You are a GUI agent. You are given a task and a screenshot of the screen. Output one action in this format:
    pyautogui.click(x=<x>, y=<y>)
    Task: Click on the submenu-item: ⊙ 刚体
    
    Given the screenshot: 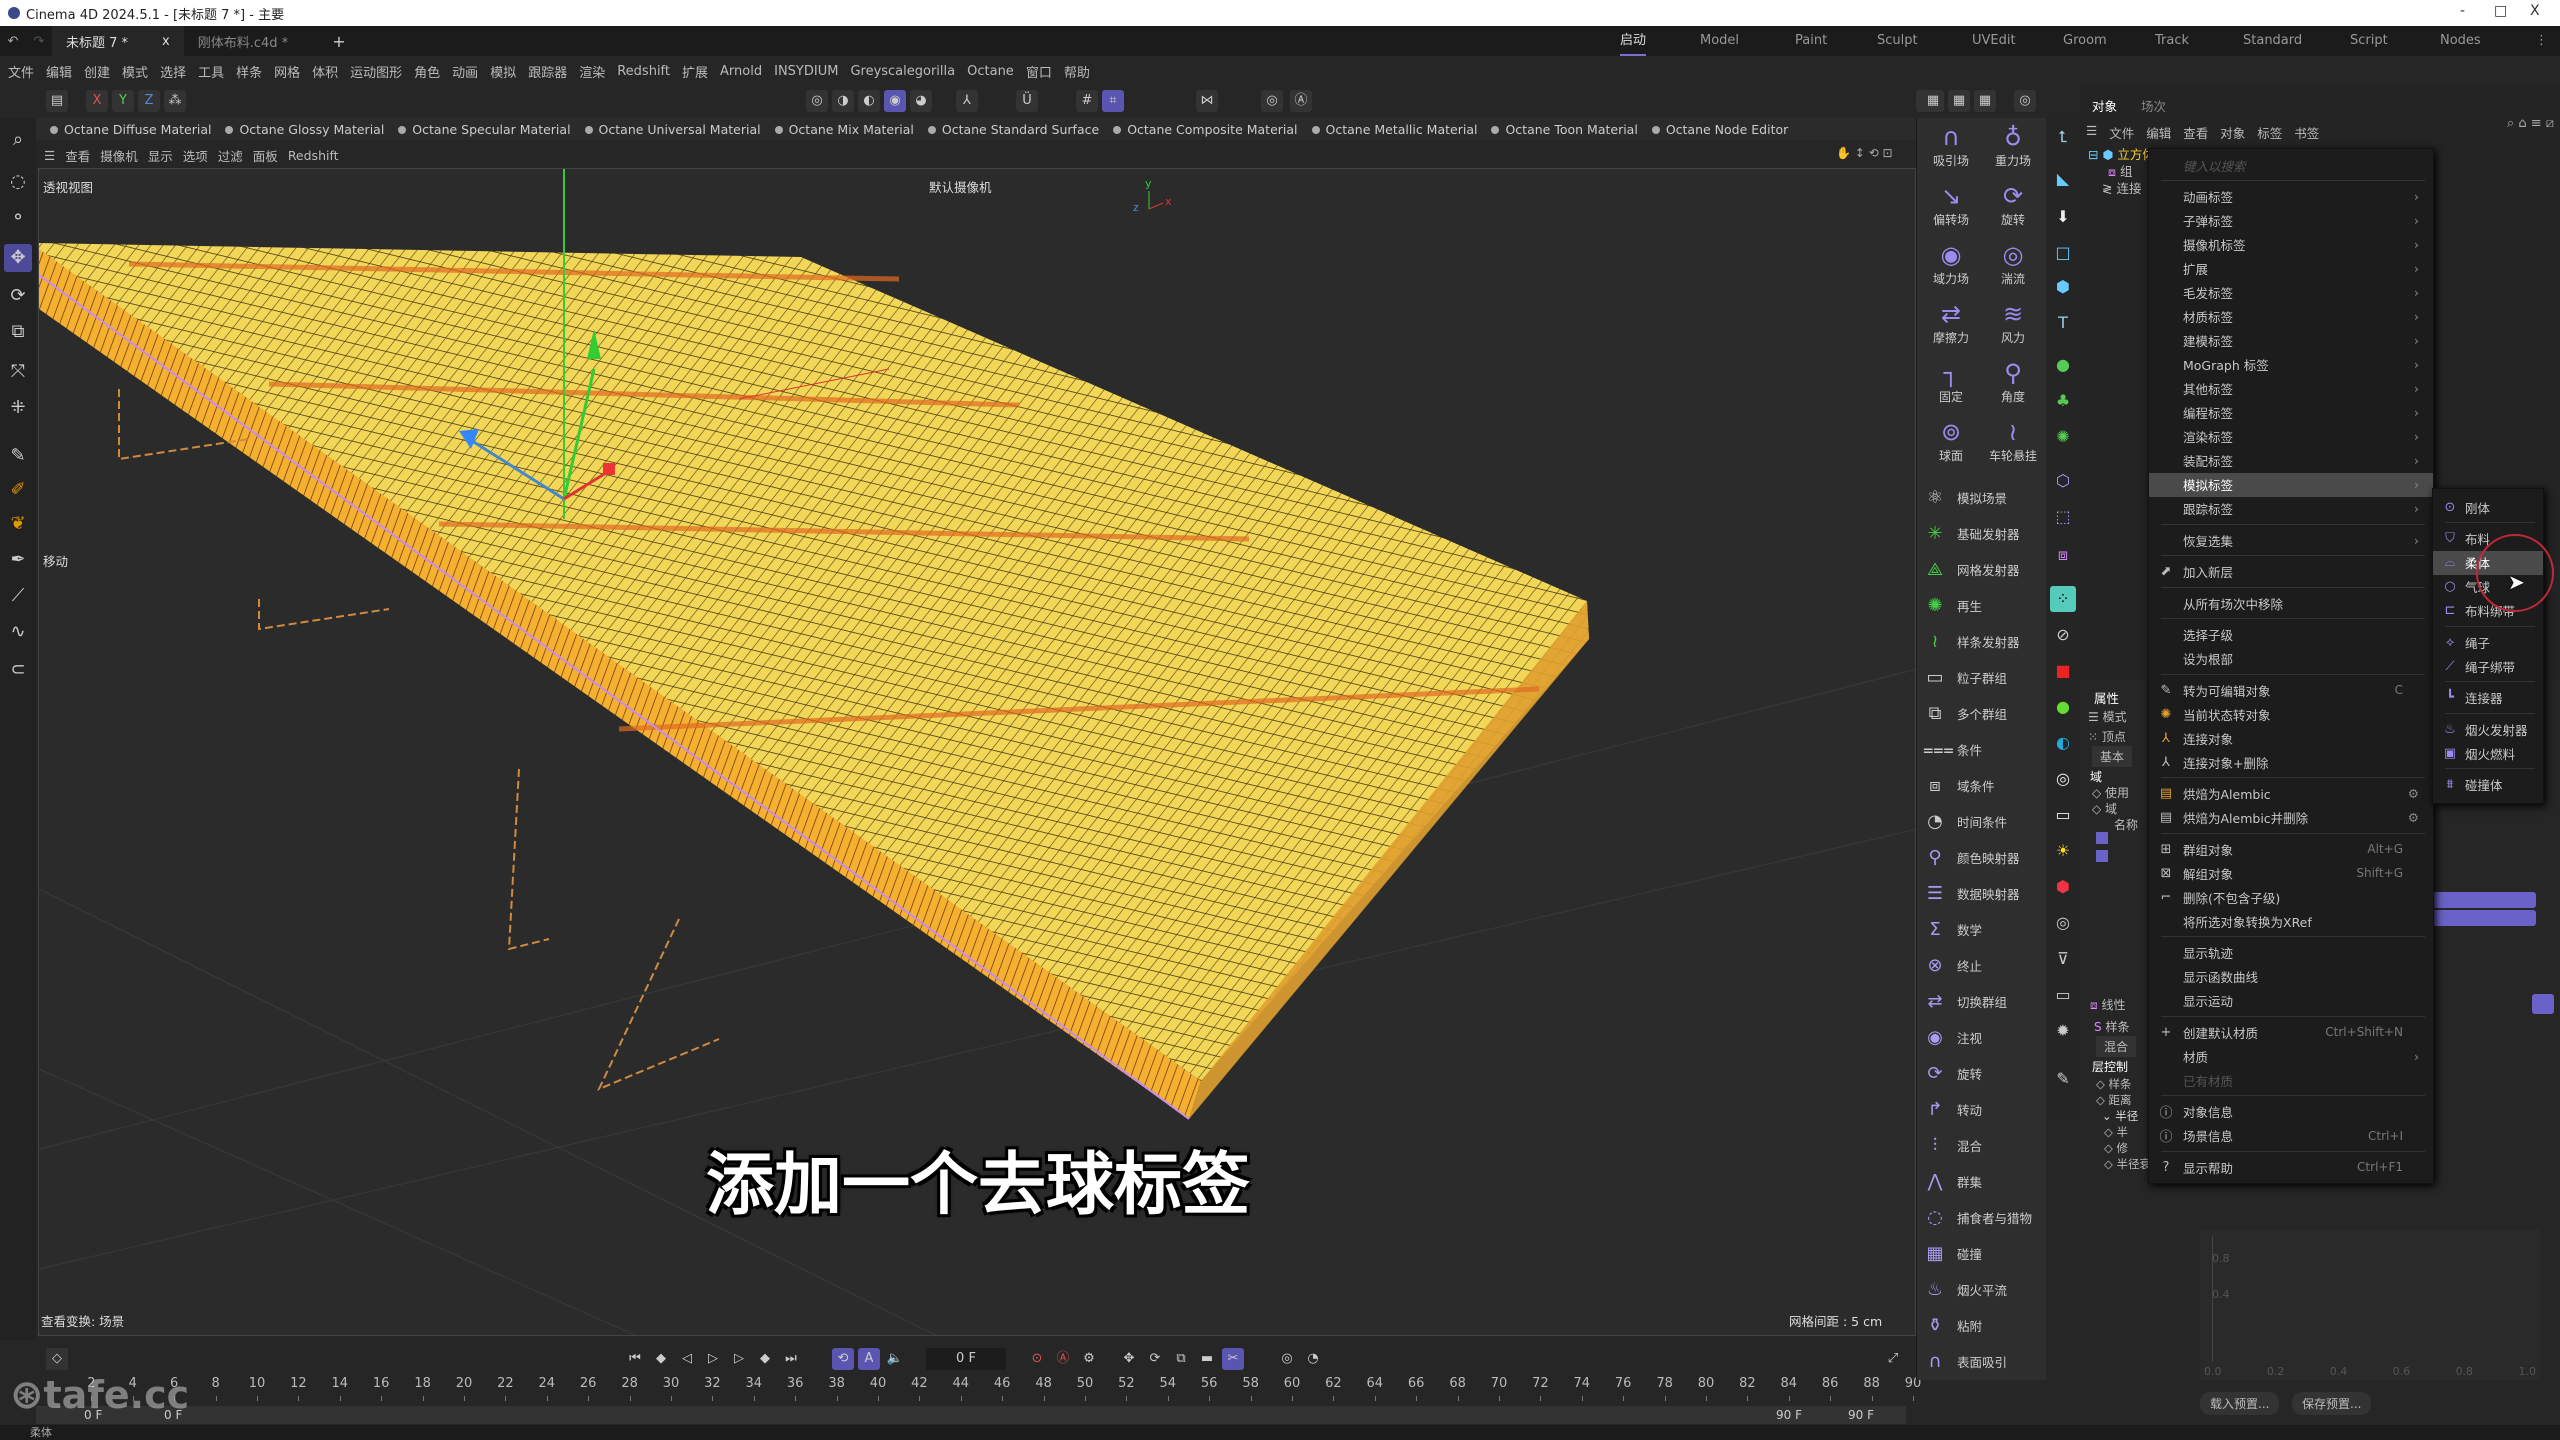 What is the action you would take?
    pyautogui.click(x=2488, y=507)
    